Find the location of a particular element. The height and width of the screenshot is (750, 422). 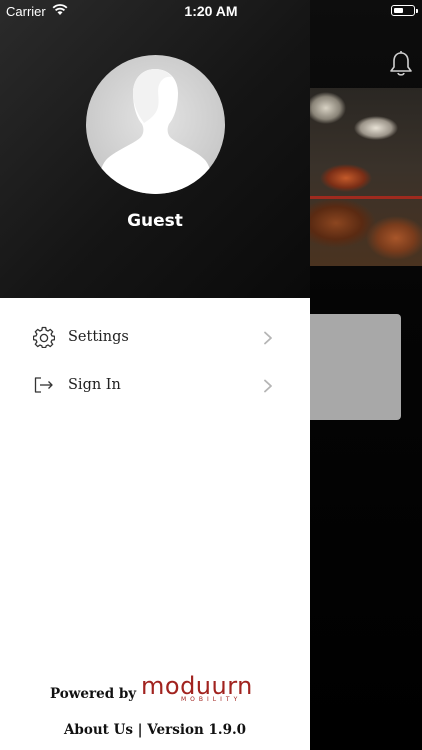

menu-item-label: Sign In is located at coordinates (94, 385).